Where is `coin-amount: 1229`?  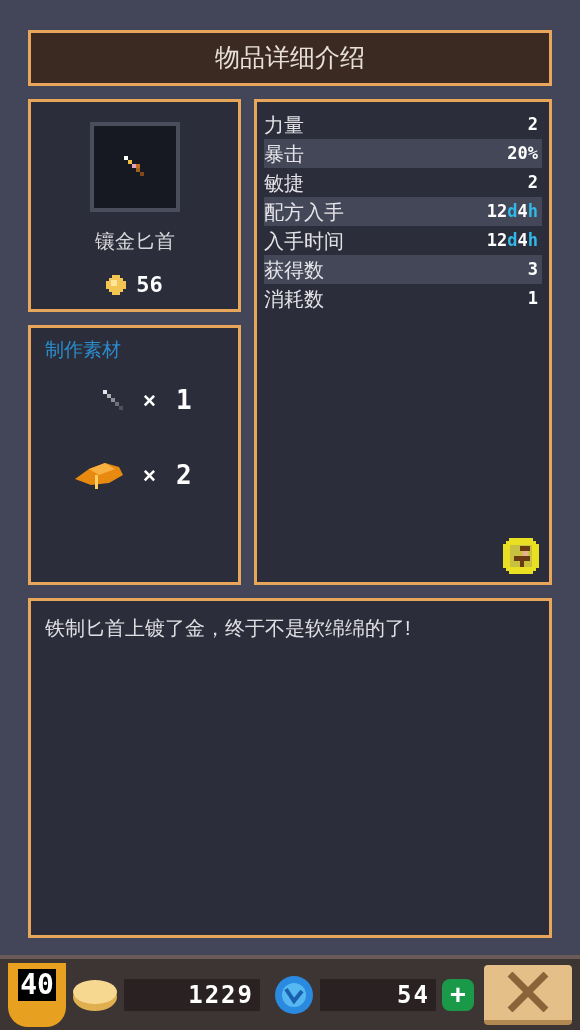
coin-amount: 1229 is located at coordinates (221, 995).